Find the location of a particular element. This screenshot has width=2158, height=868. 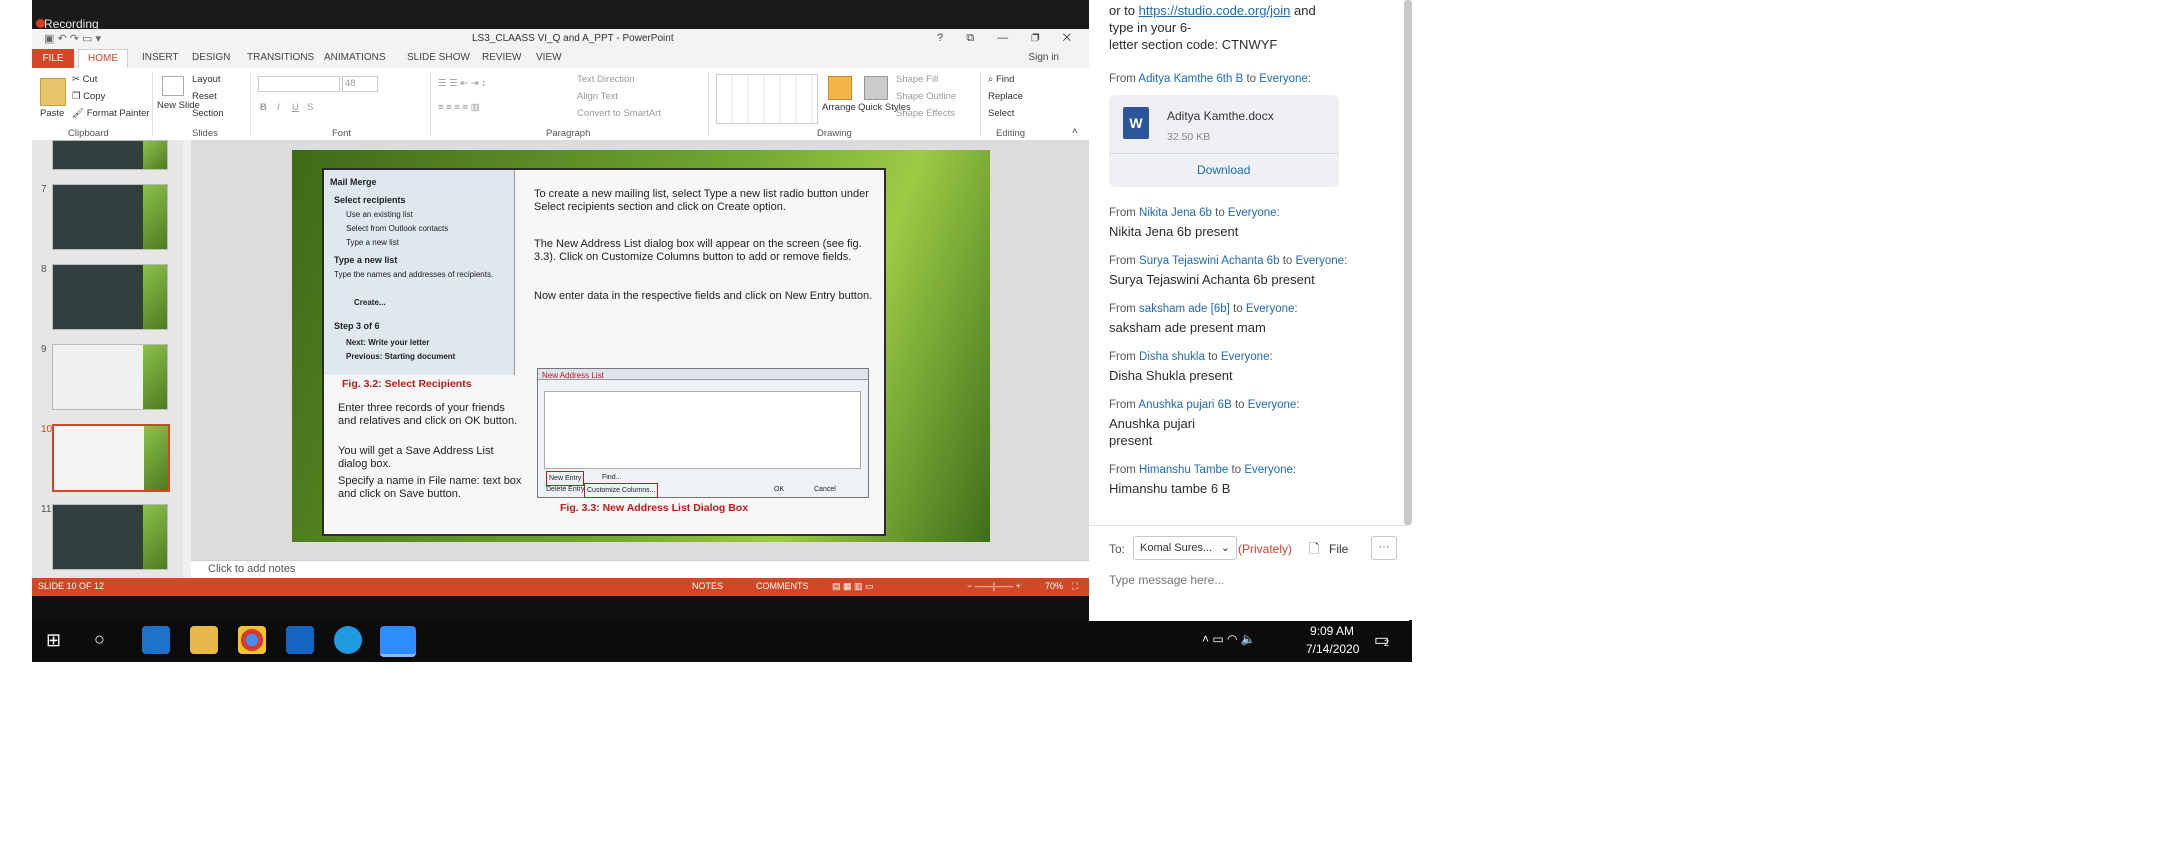

window-controls: ? ⧉ — ❐ ✕ is located at coordinates (1009, 38).